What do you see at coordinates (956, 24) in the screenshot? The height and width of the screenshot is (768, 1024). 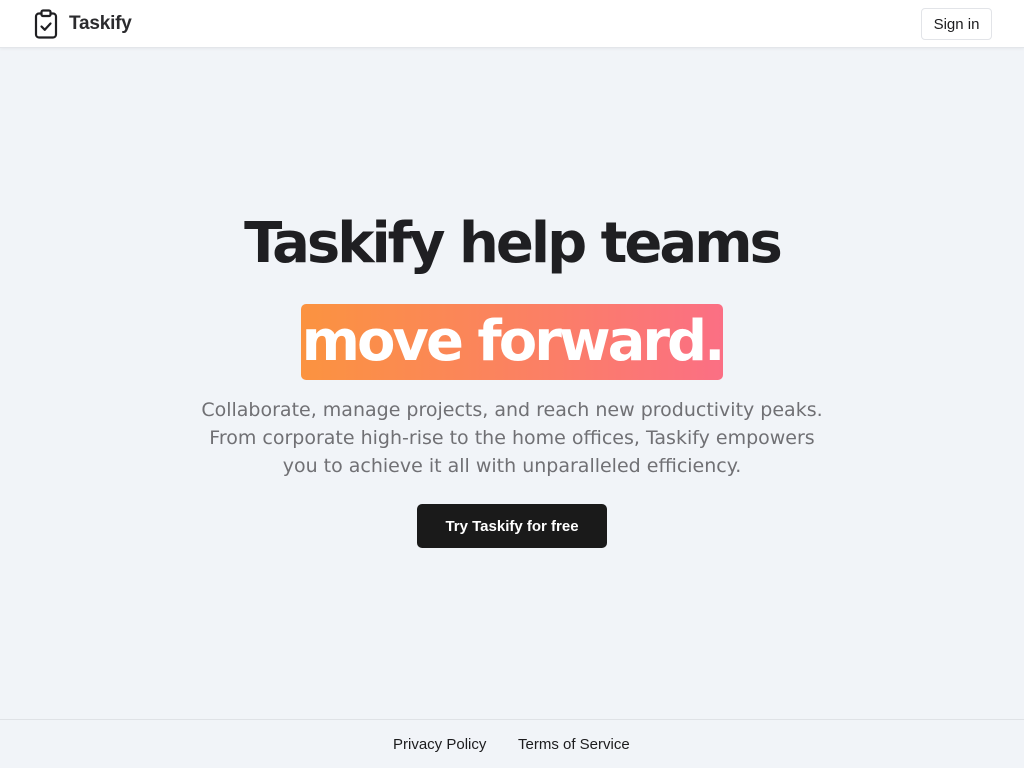 I see `sign-in-button: Sign in` at bounding box center [956, 24].